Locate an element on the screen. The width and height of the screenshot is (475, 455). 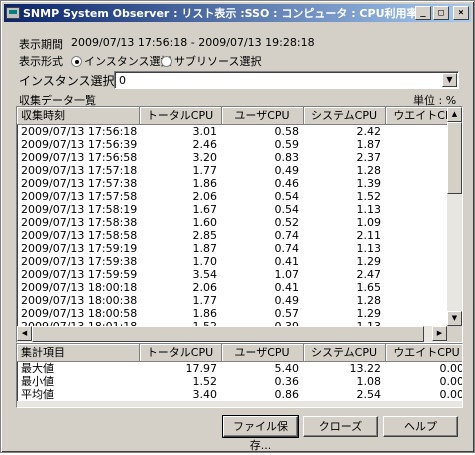
column-header: ウエイトCPU is located at coordinates (423, 353).